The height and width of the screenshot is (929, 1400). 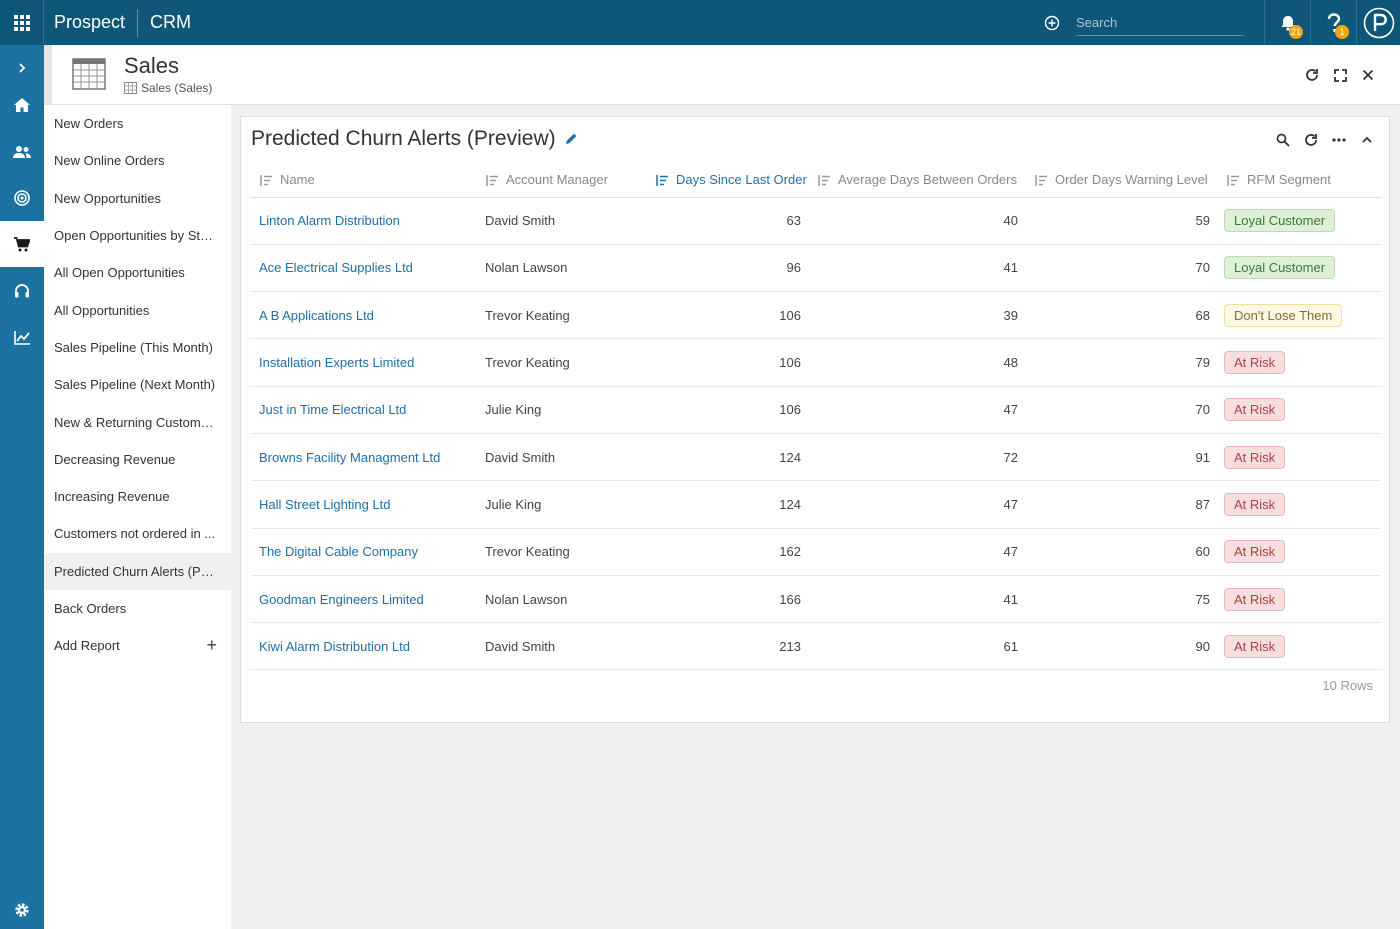 What do you see at coordinates (728, 646) in the screenshot?
I see `days-since-last-order: 213` at bounding box center [728, 646].